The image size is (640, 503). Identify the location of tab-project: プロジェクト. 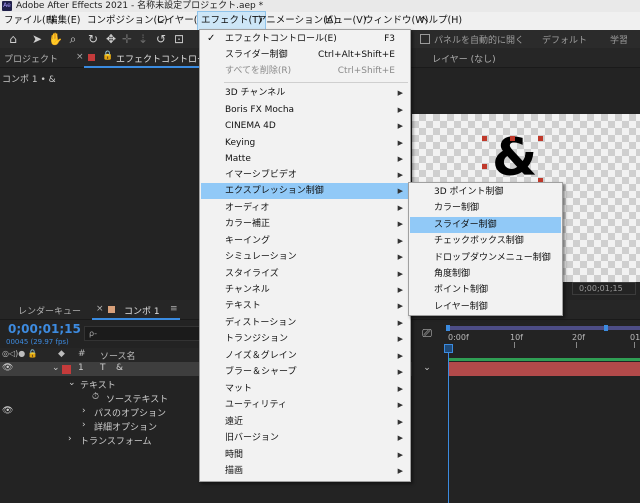
(31, 58).